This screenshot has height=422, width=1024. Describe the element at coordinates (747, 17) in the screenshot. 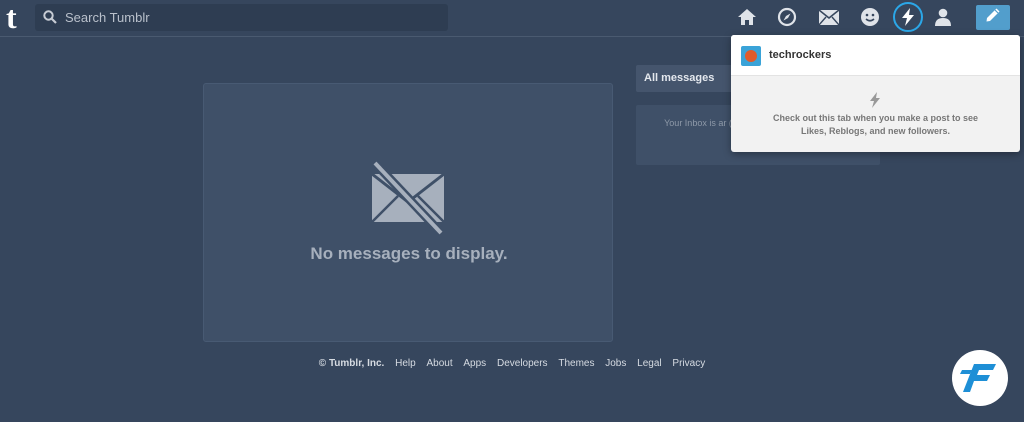

I see `home-icon` at that location.